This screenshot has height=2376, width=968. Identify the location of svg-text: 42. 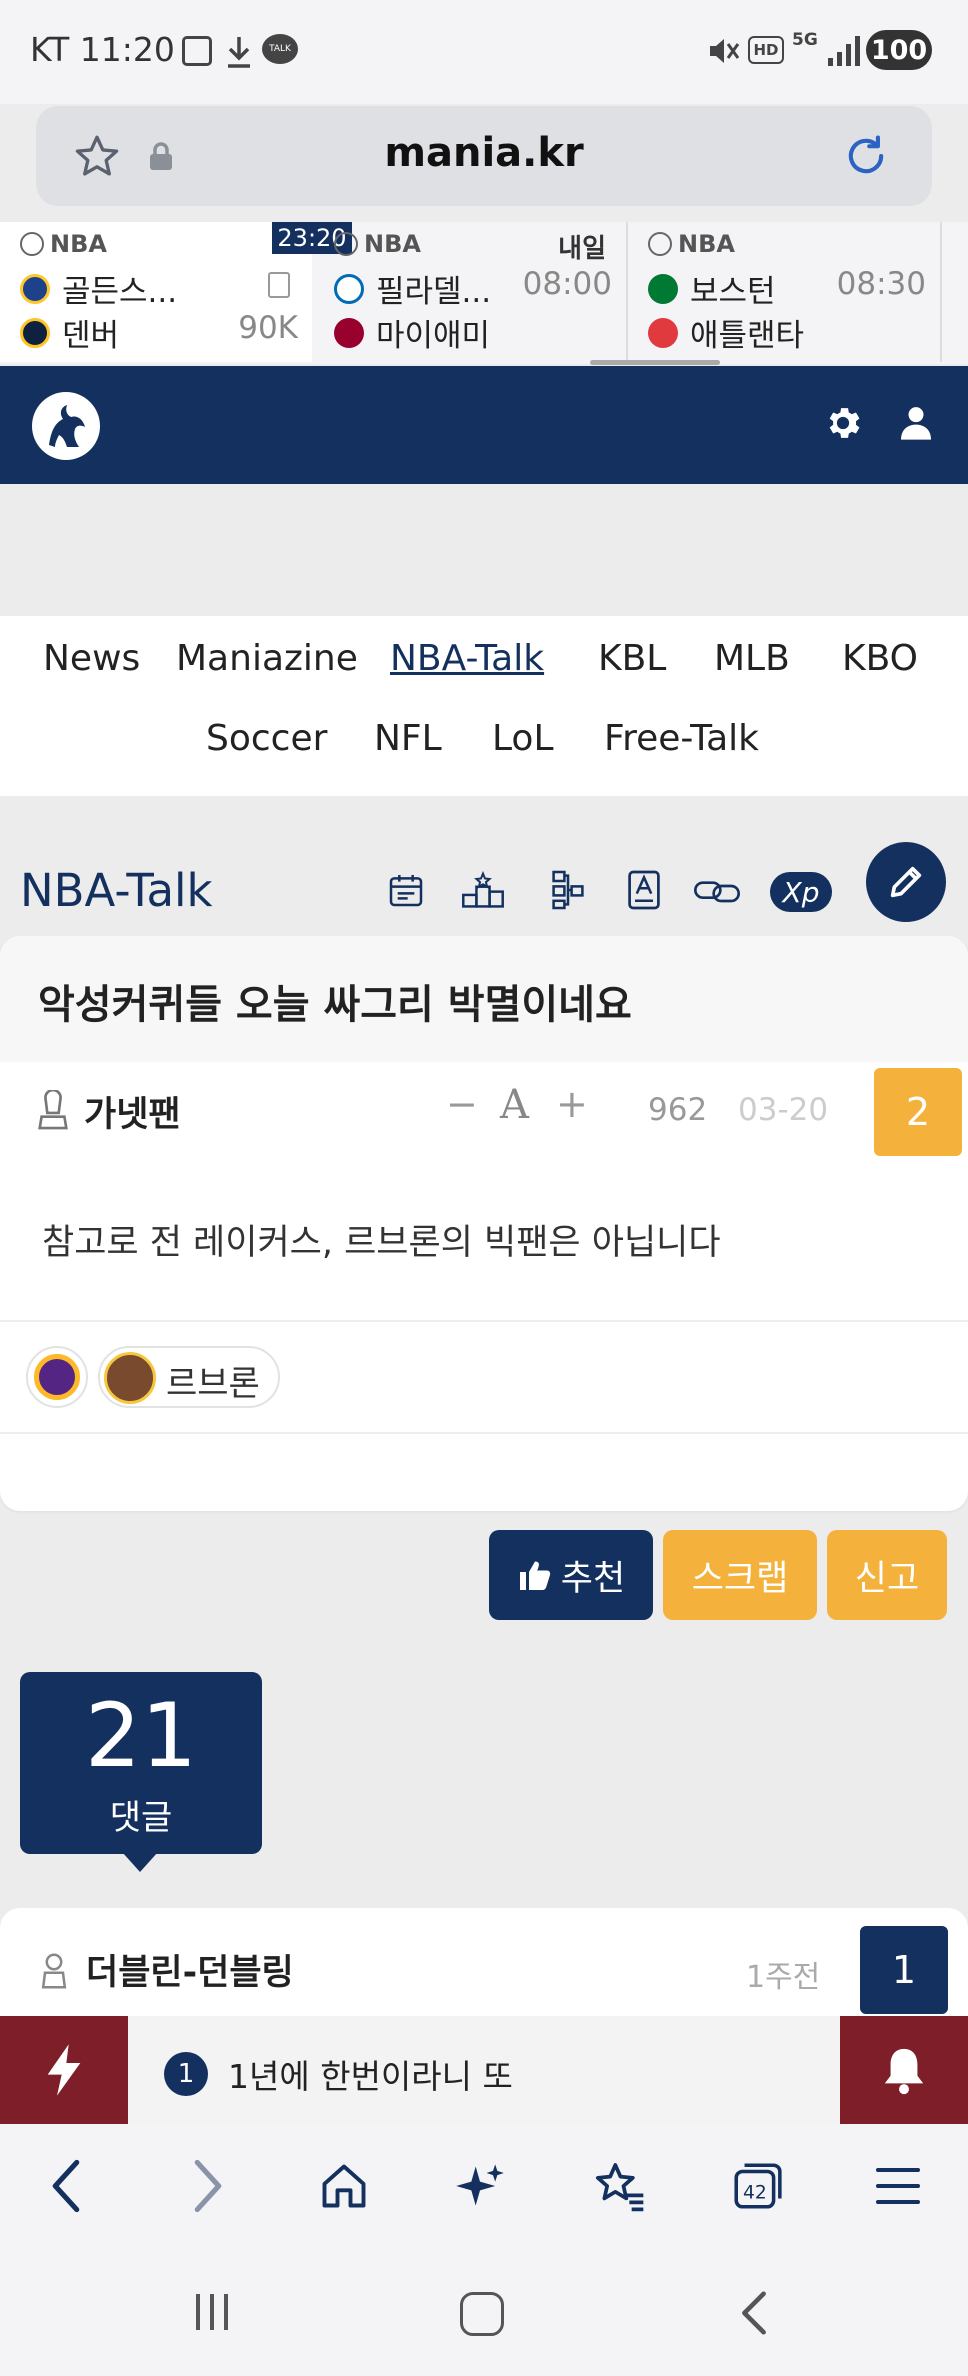
(755, 2192).